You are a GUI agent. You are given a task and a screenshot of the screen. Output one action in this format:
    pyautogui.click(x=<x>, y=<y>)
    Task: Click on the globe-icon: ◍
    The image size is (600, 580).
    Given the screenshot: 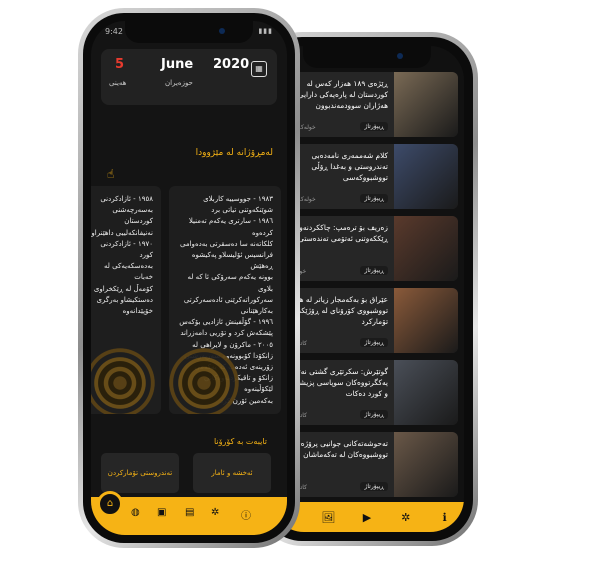 What is the action you would take?
    pyautogui.click(x=135, y=512)
    